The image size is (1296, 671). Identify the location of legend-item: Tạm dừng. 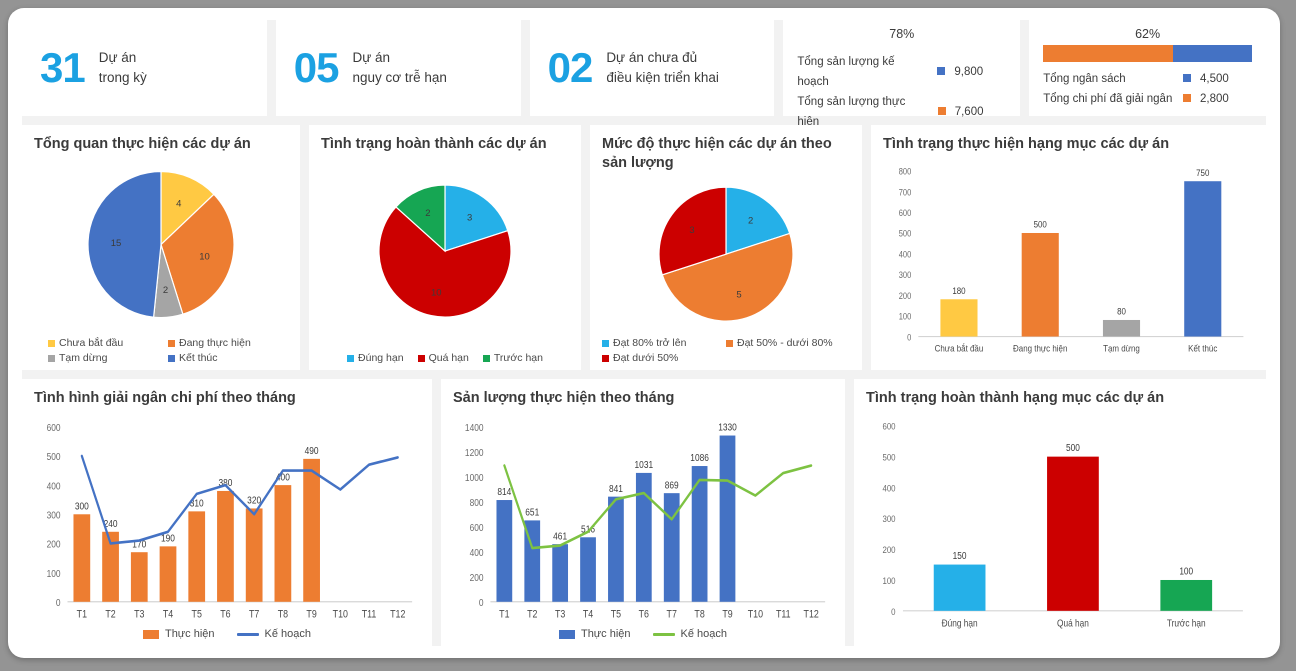
(108, 358).